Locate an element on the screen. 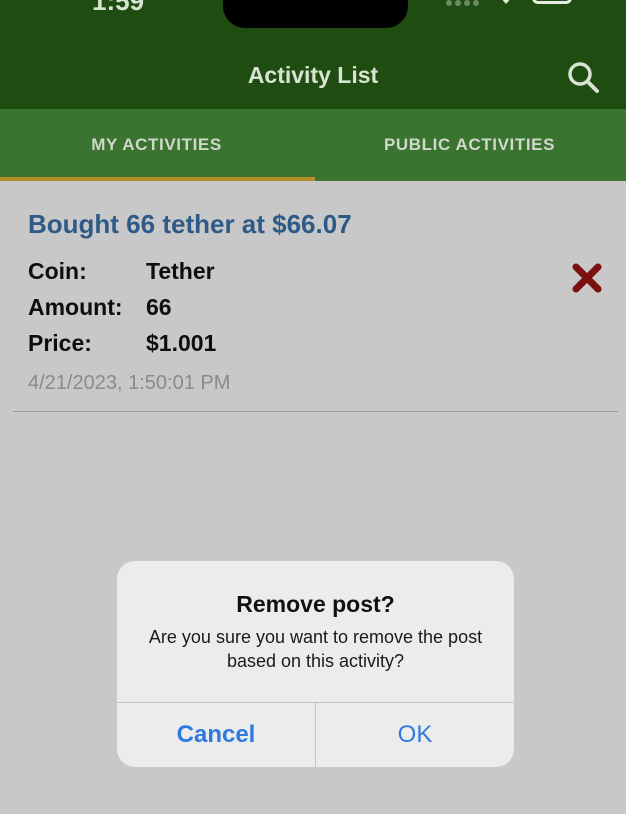 The image size is (626, 814). dynamic-island is located at coordinates (315, 14).